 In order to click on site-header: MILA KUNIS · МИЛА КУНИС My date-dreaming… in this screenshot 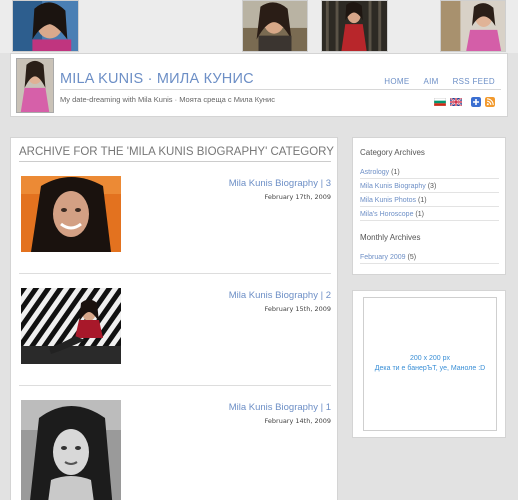, I will do `click(259, 85)`.